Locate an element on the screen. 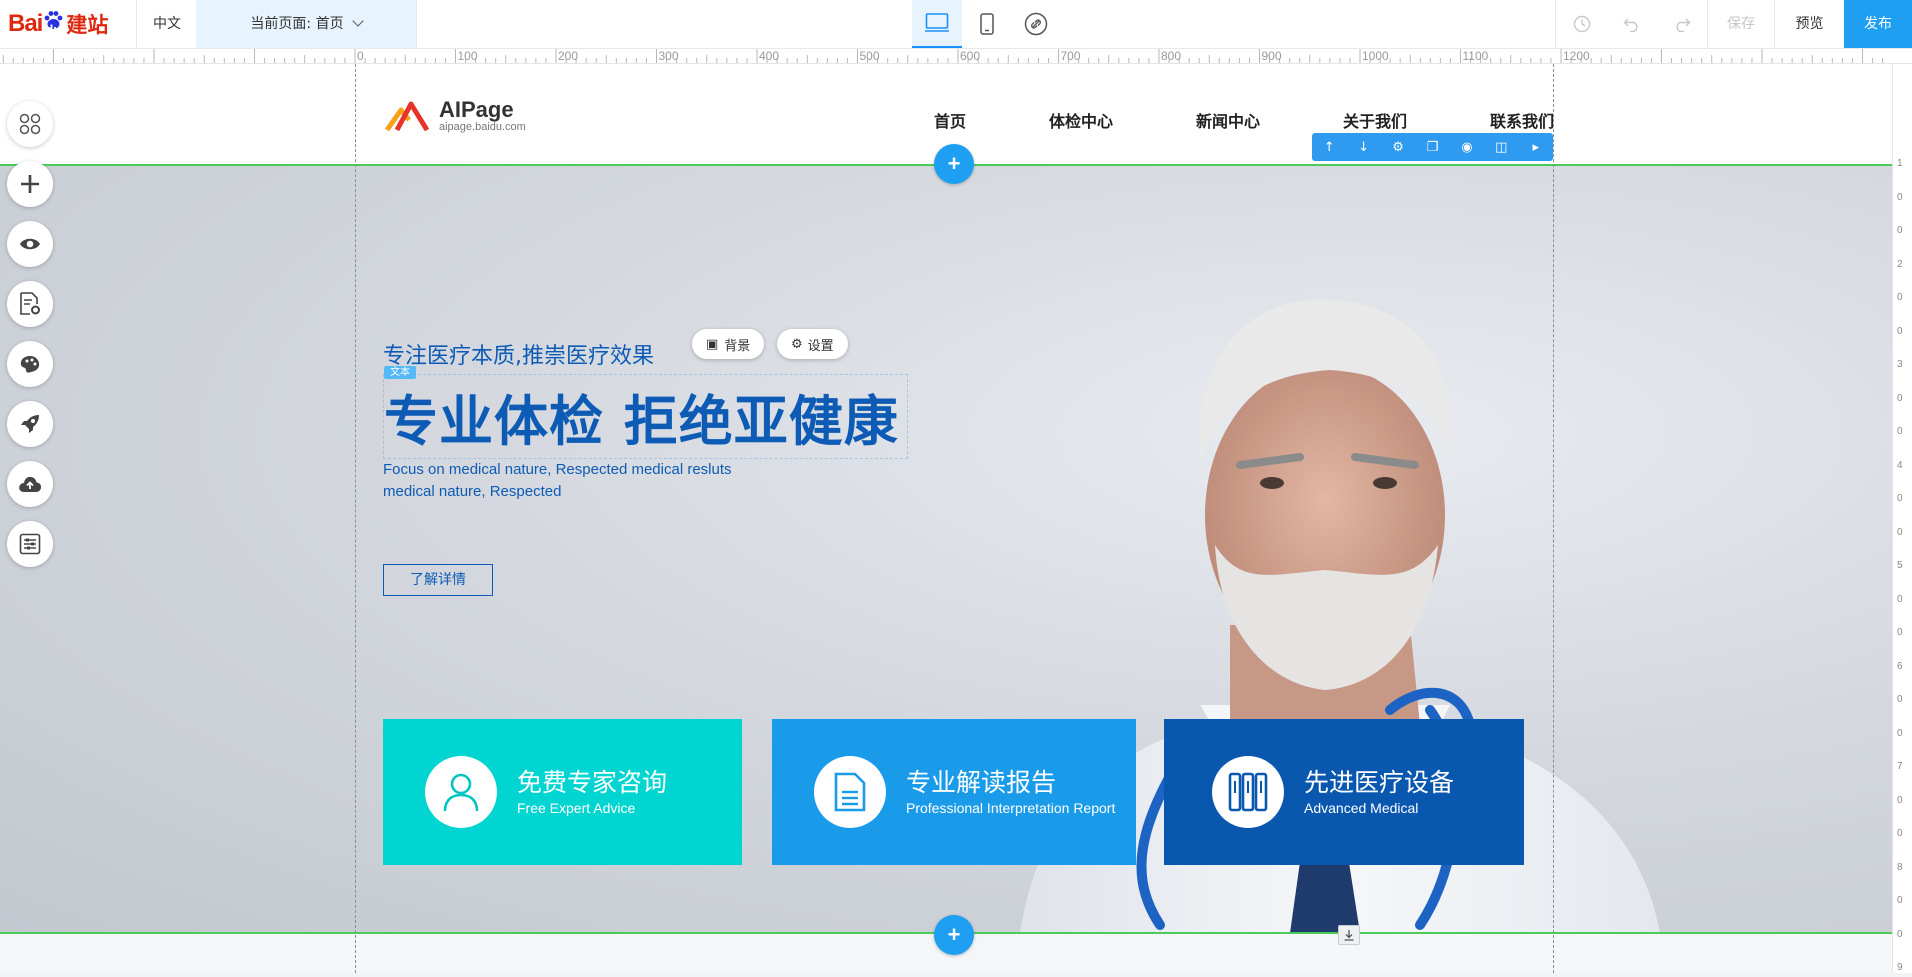 The height and width of the screenshot is (977, 1912). preview-eye-button is located at coordinates (30, 244).